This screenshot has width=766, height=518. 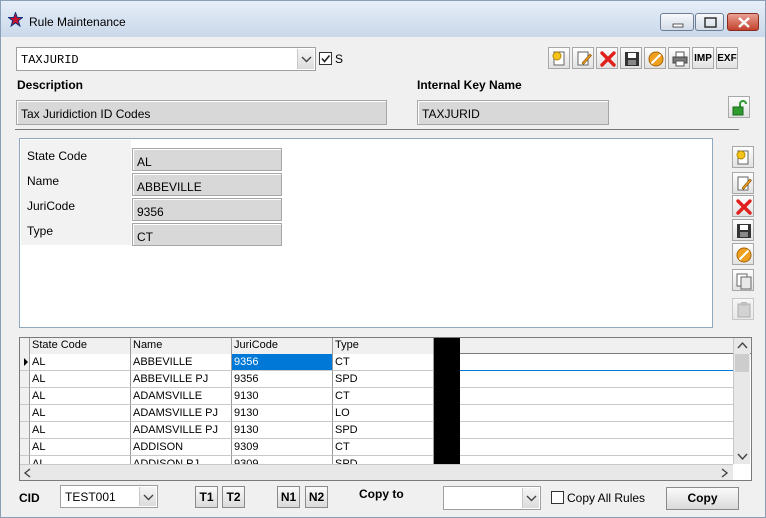 What do you see at coordinates (207, 209) in the screenshot?
I see `juricode-field: 9356` at bounding box center [207, 209].